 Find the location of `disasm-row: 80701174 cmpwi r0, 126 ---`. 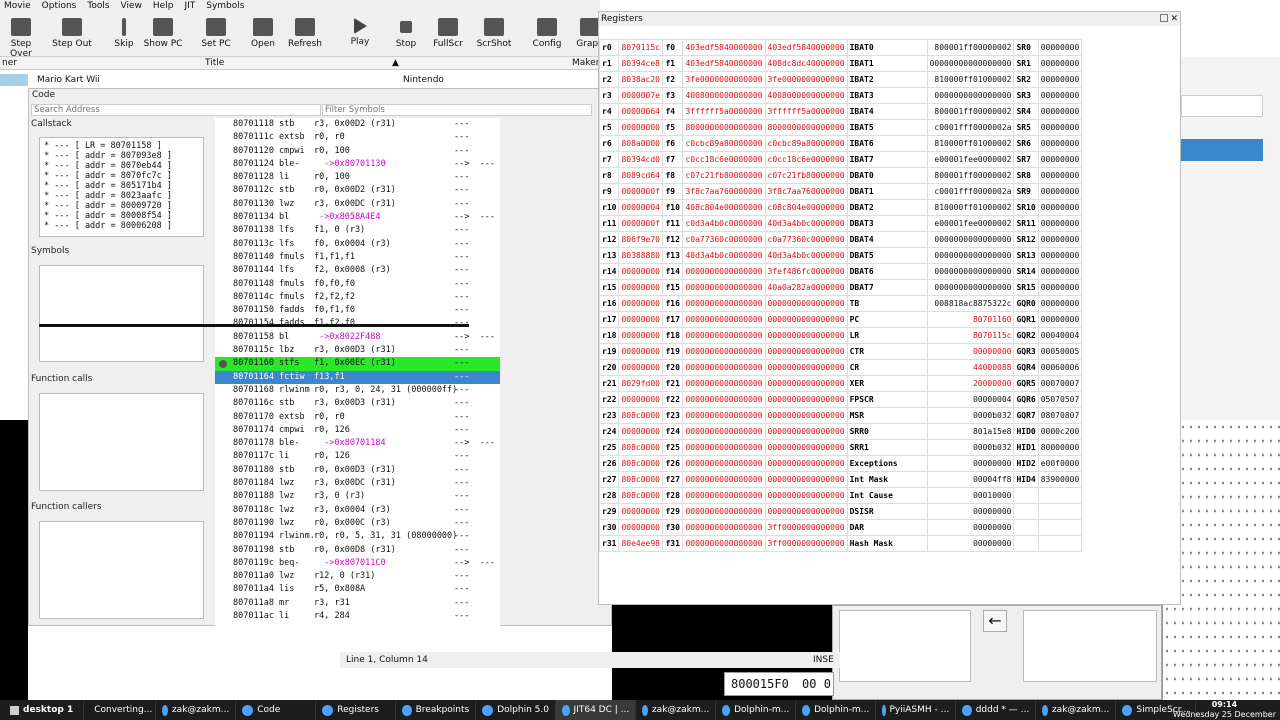

disasm-row: 80701174 cmpwi r0, 126 --- is located at coordinates (357, 430).